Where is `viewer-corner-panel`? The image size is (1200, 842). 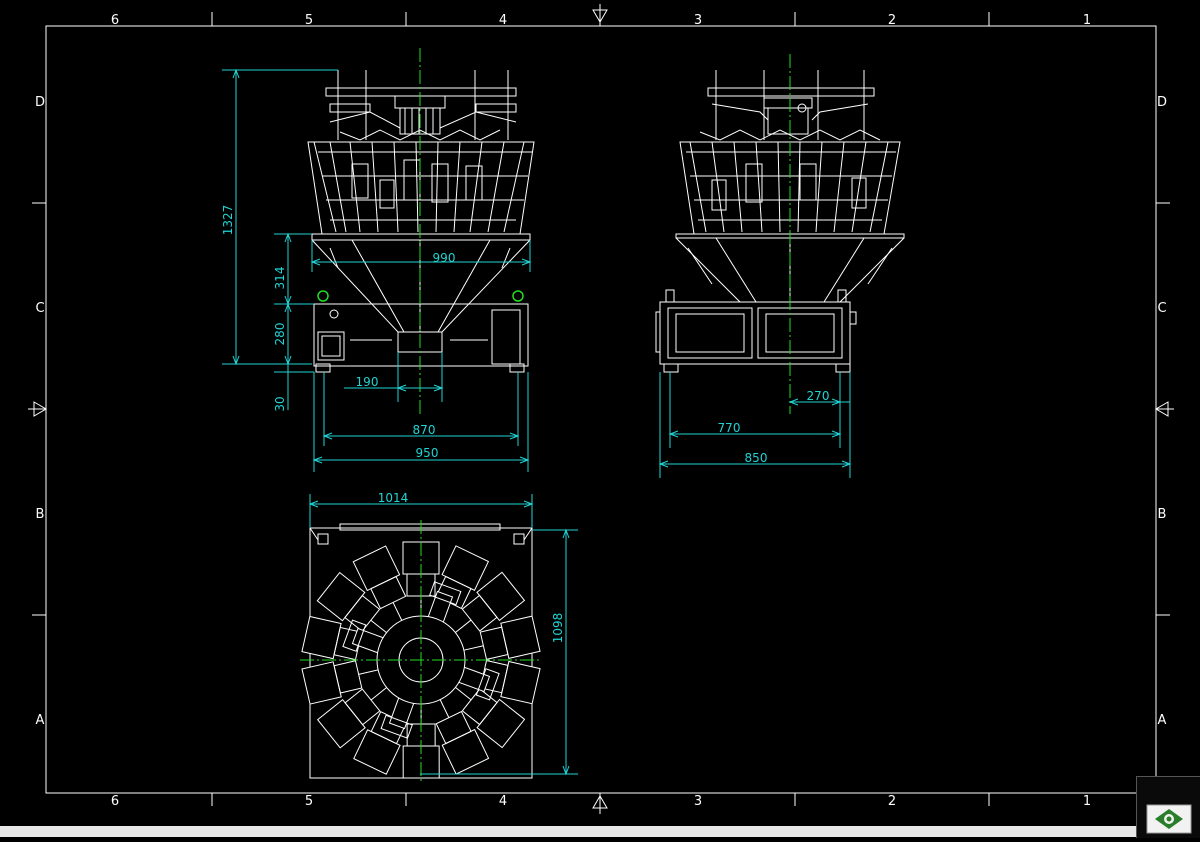
viewer-corner-panel is located at coordinates (1168, 807).